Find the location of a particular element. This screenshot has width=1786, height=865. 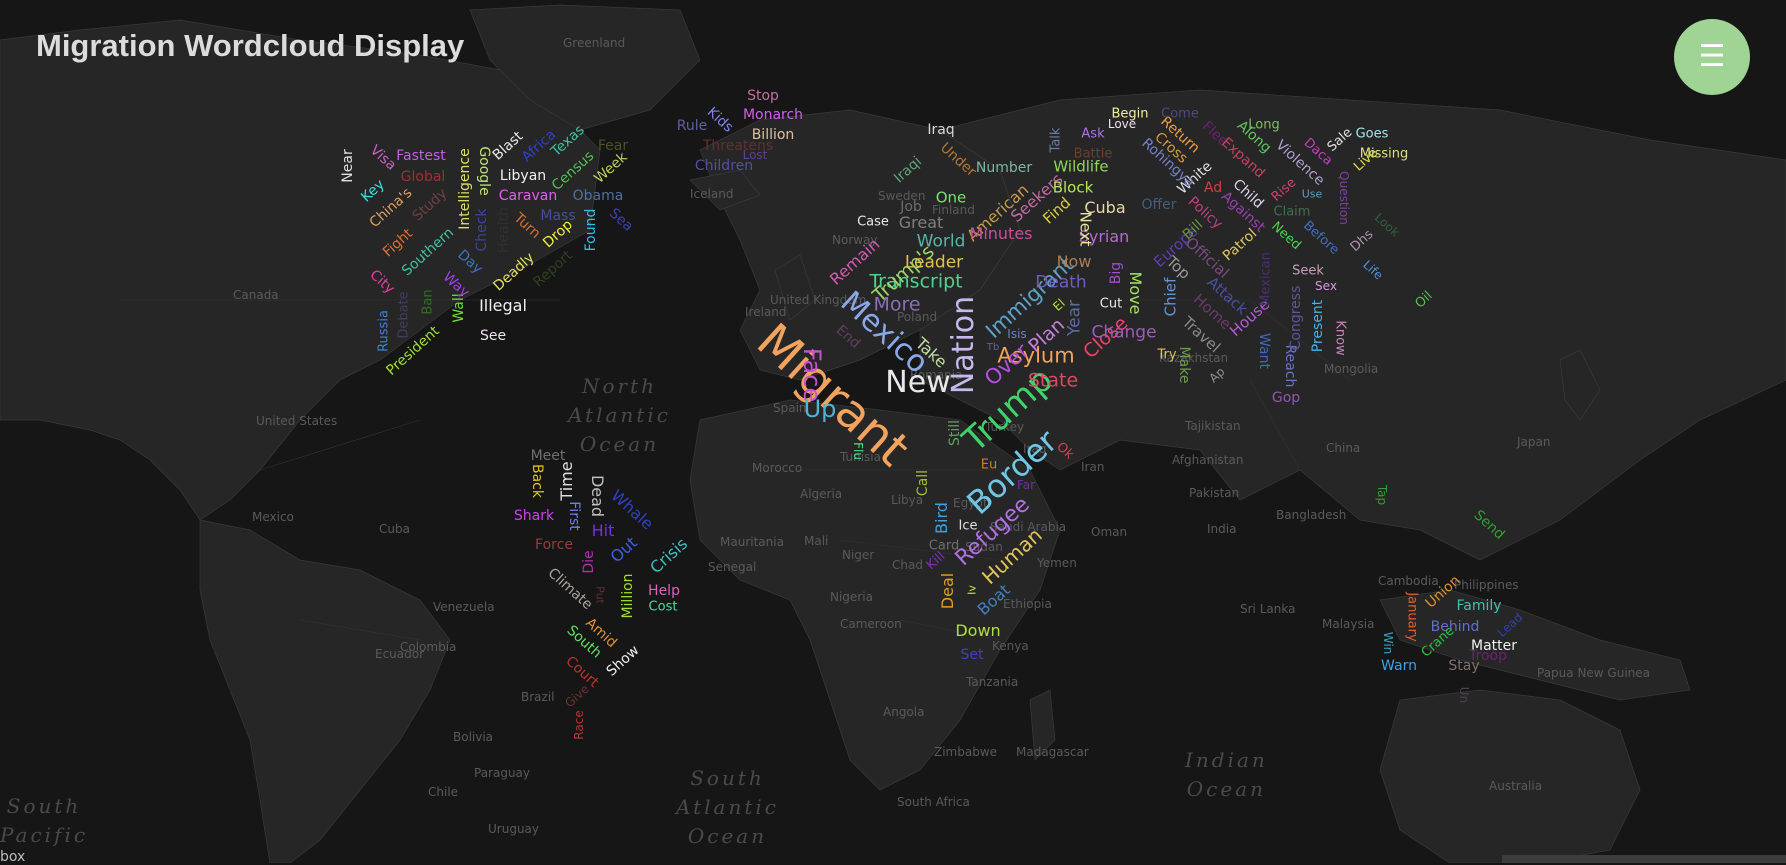

wordcloud-word: Dead is located at coordinates (597, 496).